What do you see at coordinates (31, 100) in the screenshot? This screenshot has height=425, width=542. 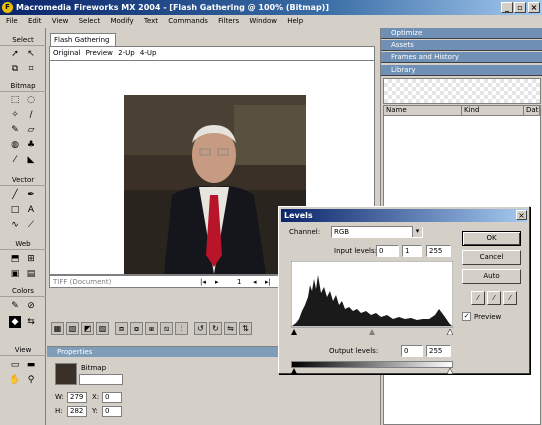 I see `lasso-tool-icon: ◌` at bounding box center [31, 100].